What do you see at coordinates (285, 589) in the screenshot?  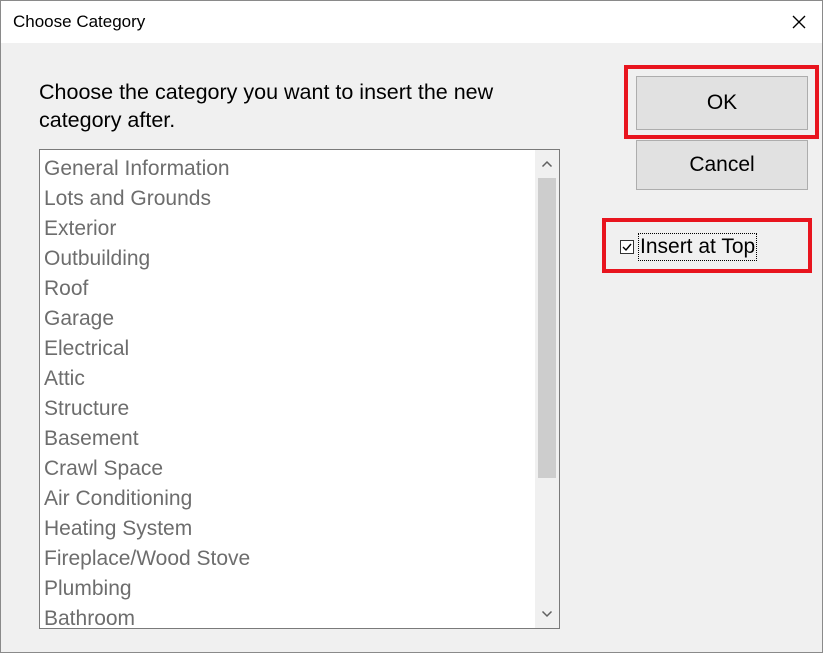 I see `list-item: Plumbing` at bounding box center [285, 589].